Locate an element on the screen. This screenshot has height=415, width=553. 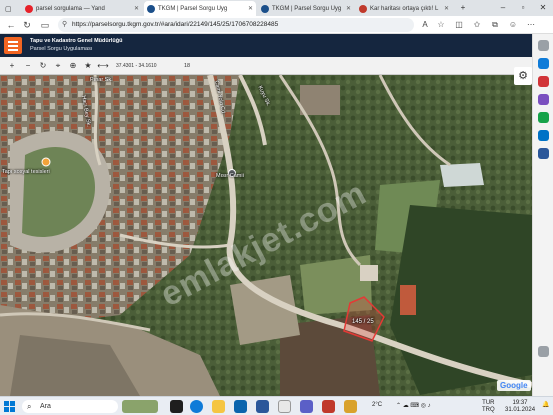
task-view-icon is located at coordinates (176, 406).